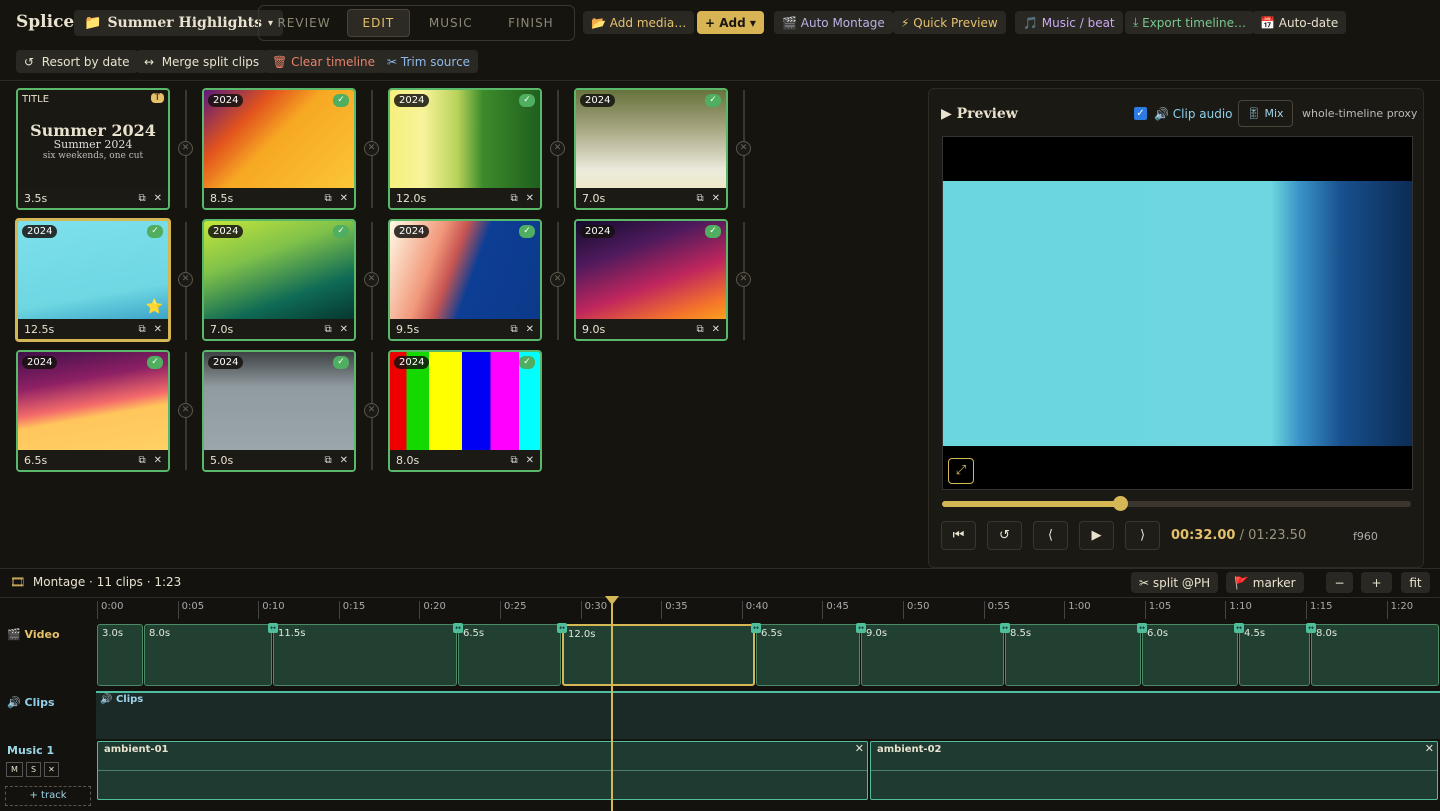 Image resolution: width=1440 pixels, height=811 pixels. I want to click on quick-preview-button: ⚡ Quick Preview, so click(949, 22).